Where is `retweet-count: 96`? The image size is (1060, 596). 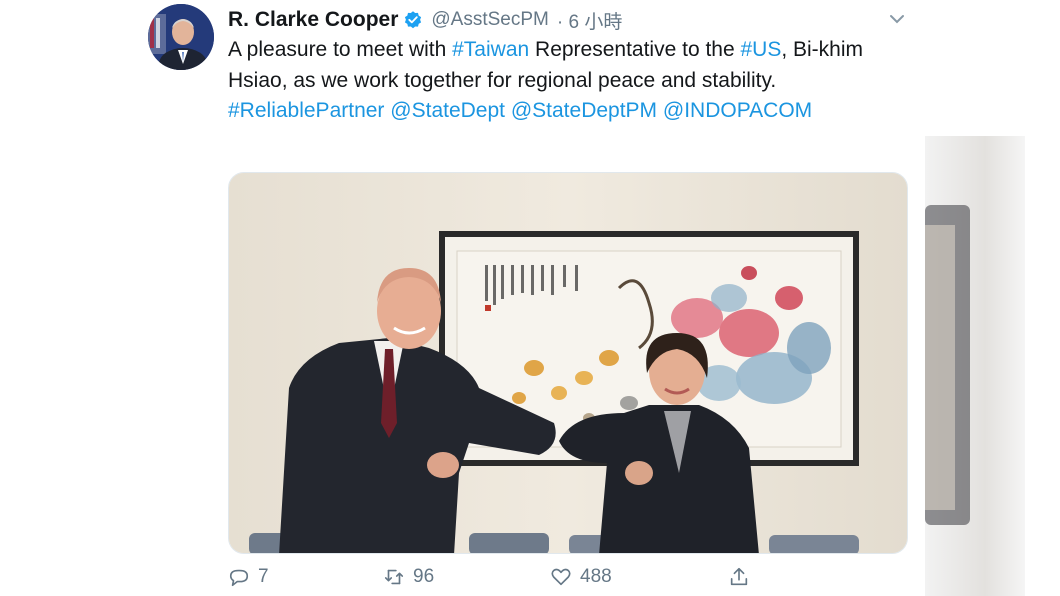 retweet-count: 96 is located at coordinates (424, 576).